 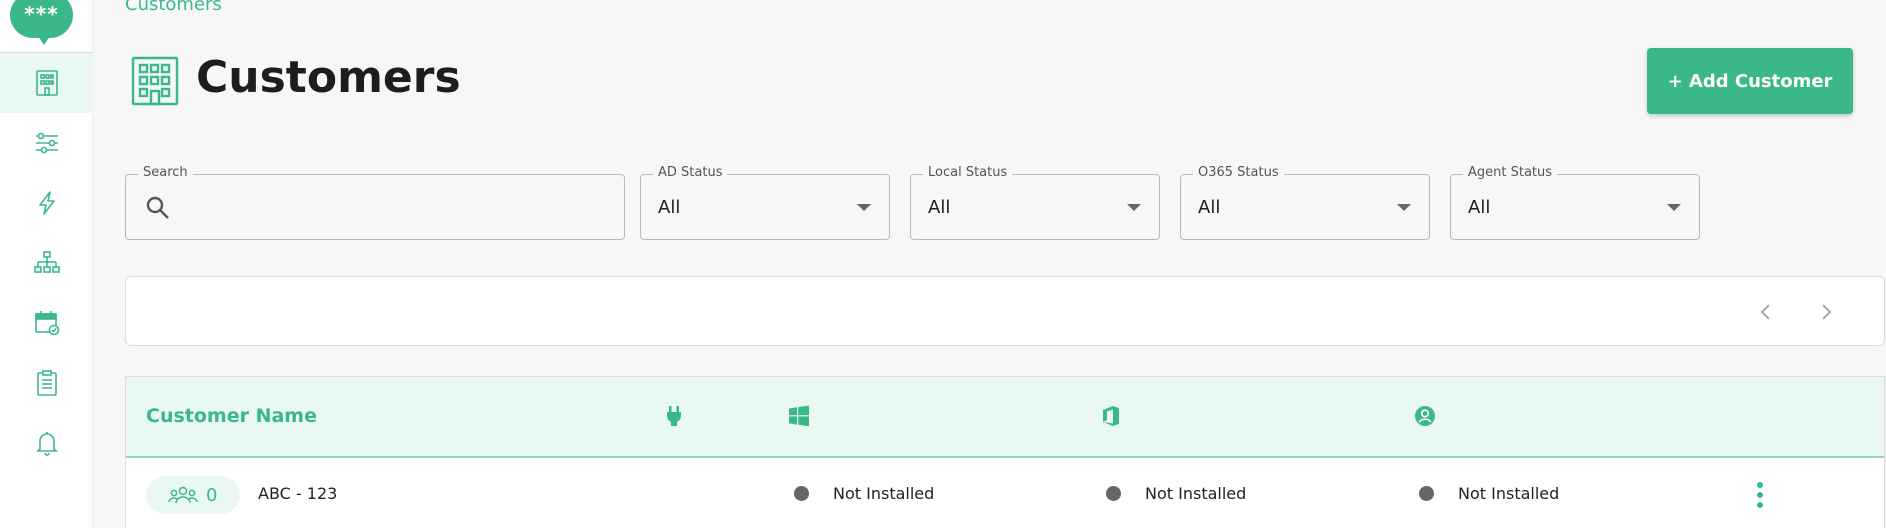 I want to click on add-customer-button: + Add Customer, so click(x=1750, y=81).